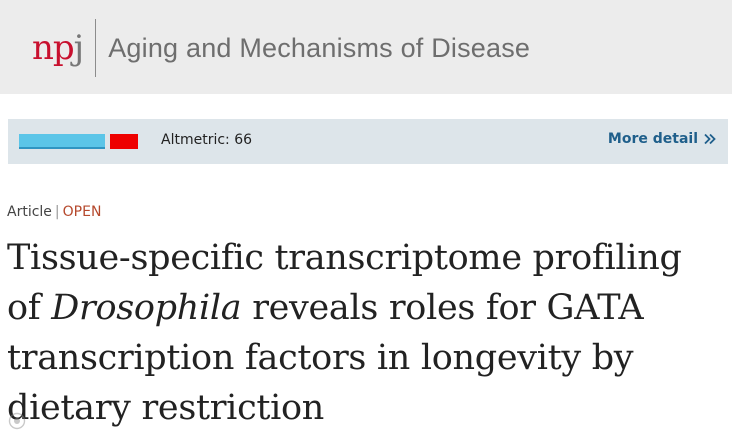 This screenshot has width=732, height=435. I want to click on watermark-icon, so click(17, 421).